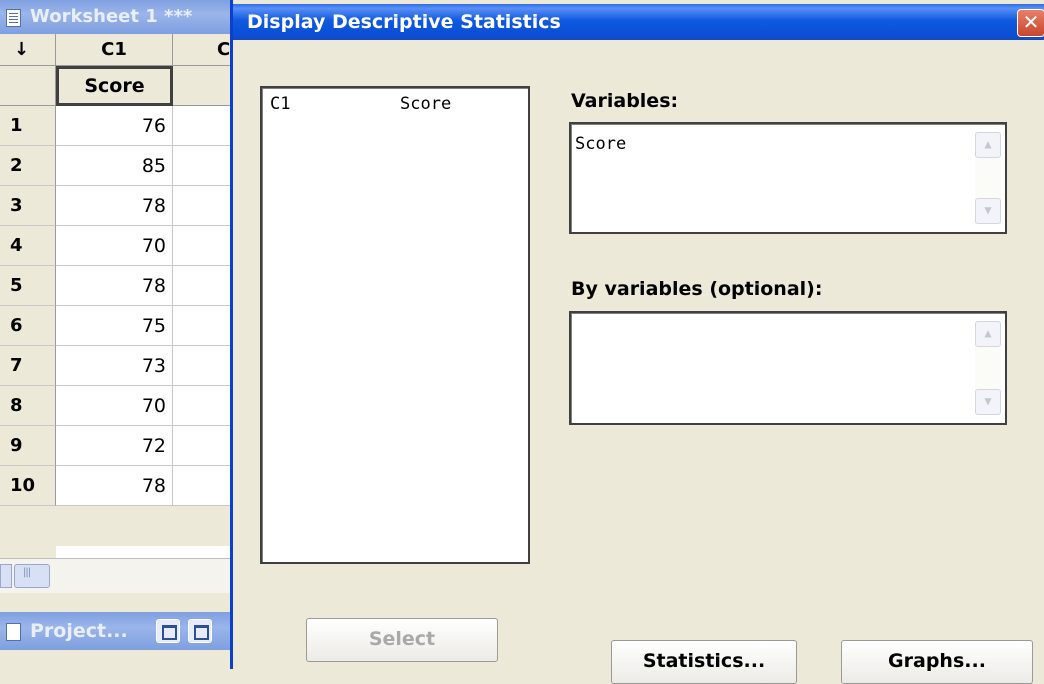  Describe the element at coordinates (280, 104) in the screenshot. I see `variable-id: C1` at that location.